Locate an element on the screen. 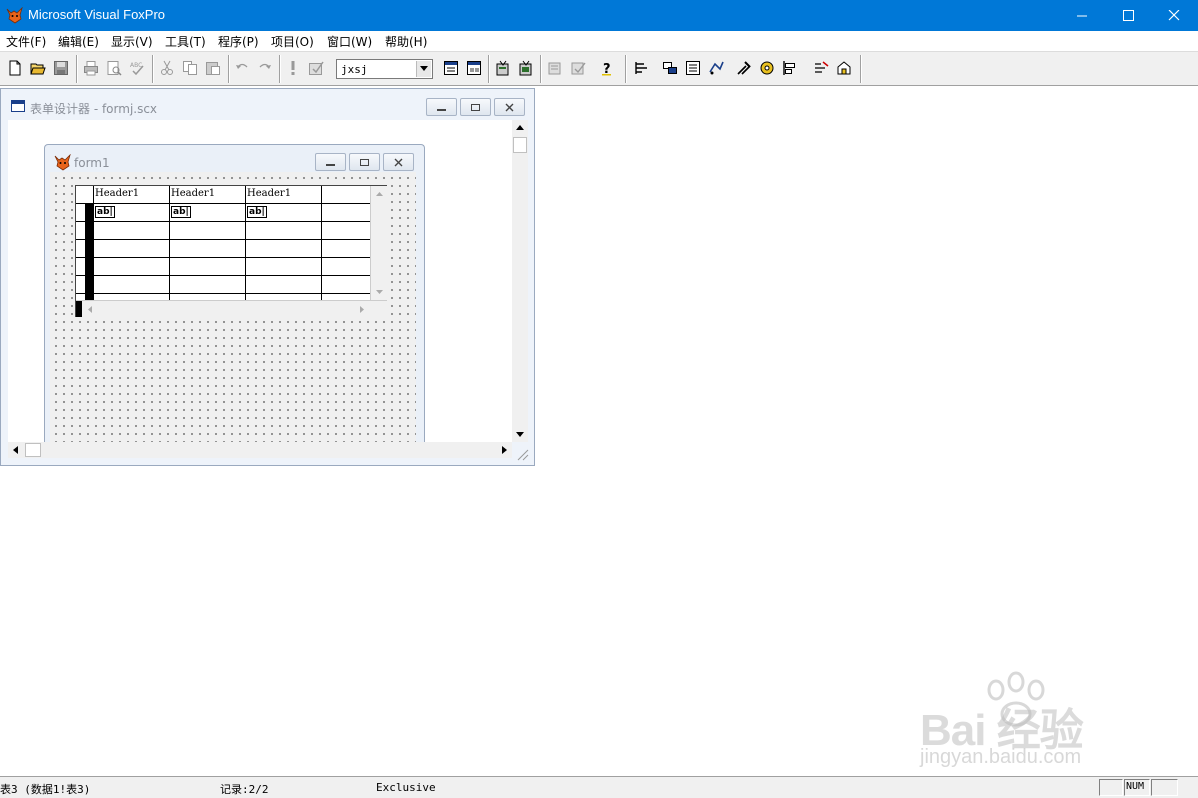 The height and width of the screenshot is (798, 1198). form-designer-title: 表单设计器 - formj.scx is located at coordinates (94, 109).